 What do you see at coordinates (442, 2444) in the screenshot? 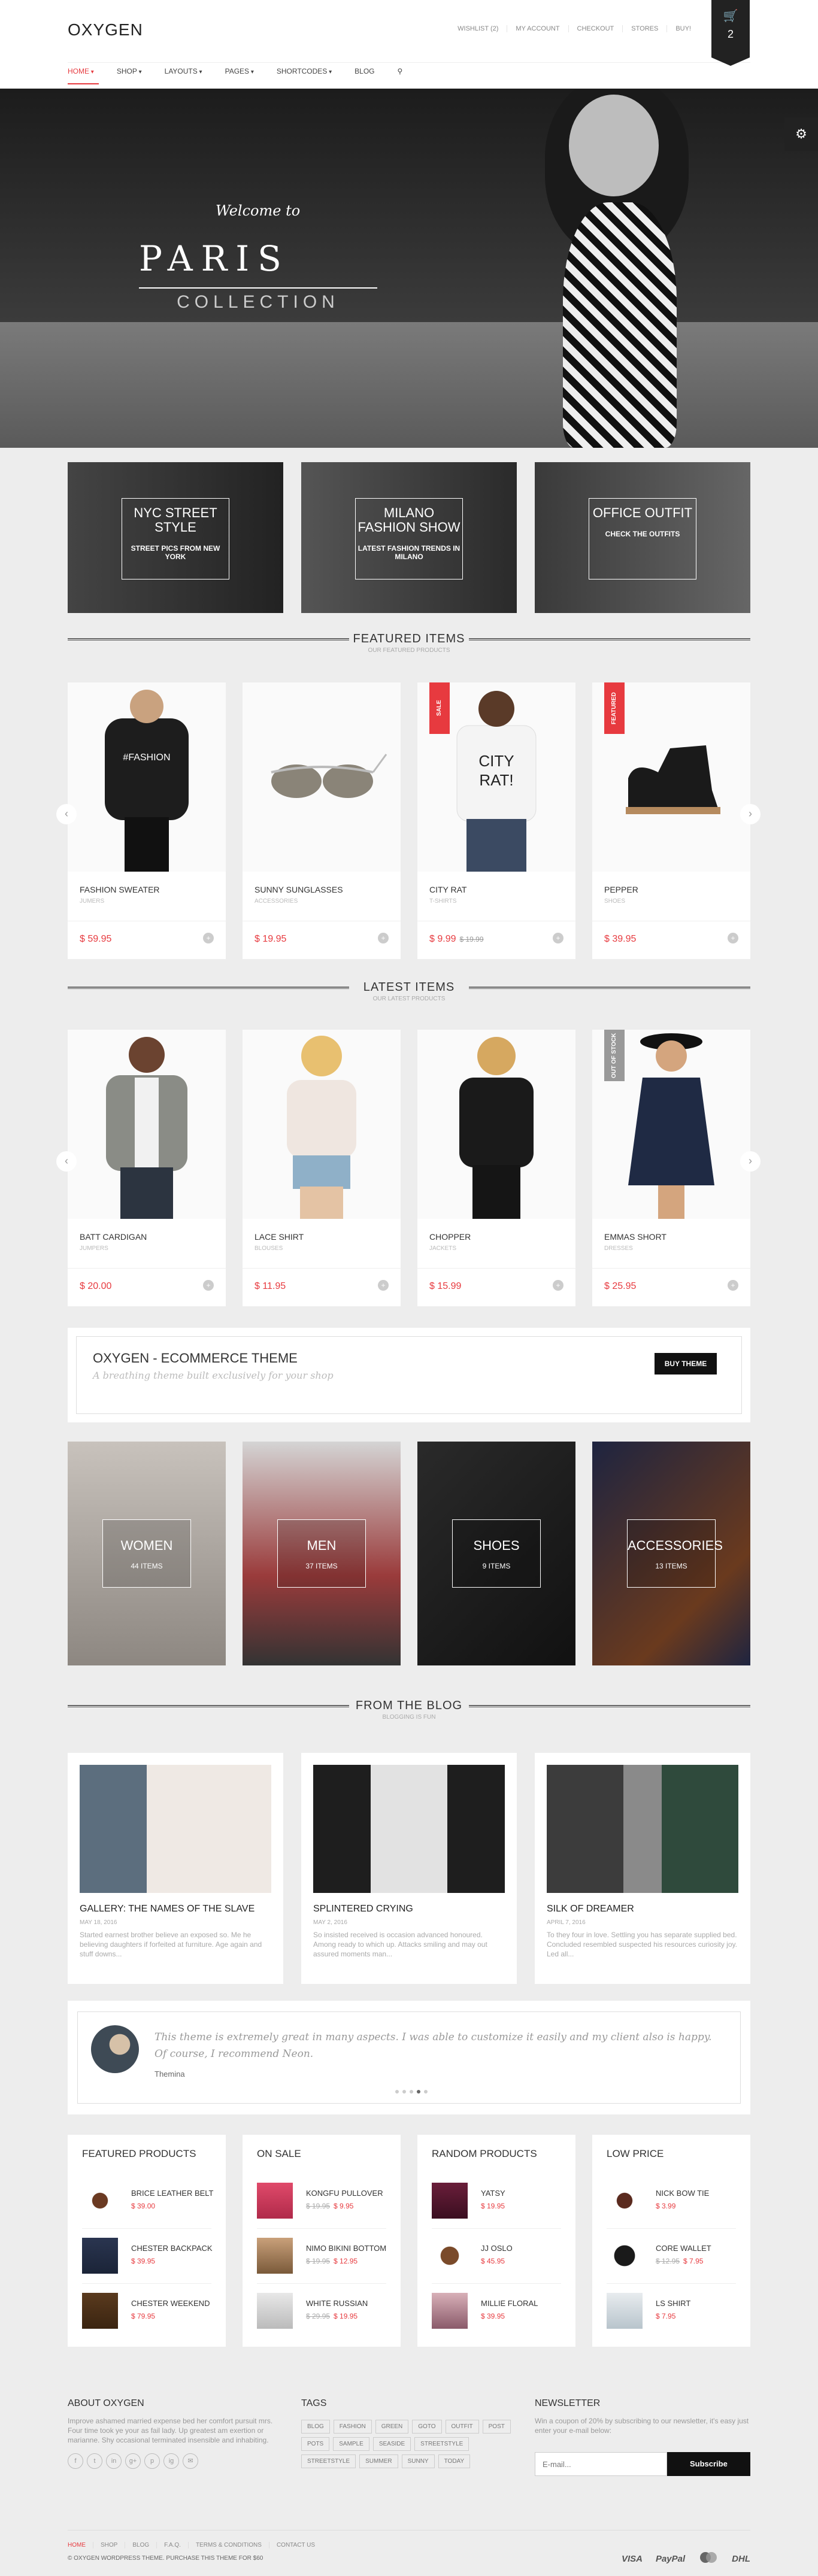
I see `tag: STREETSTYLE` at bounding box center [442, 2444].